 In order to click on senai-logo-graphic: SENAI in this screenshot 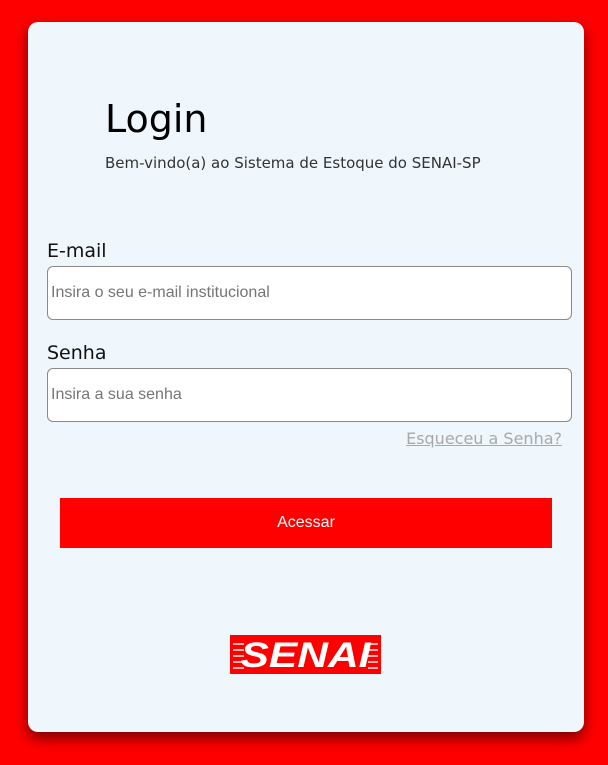, I will do `click(305, 654)`.